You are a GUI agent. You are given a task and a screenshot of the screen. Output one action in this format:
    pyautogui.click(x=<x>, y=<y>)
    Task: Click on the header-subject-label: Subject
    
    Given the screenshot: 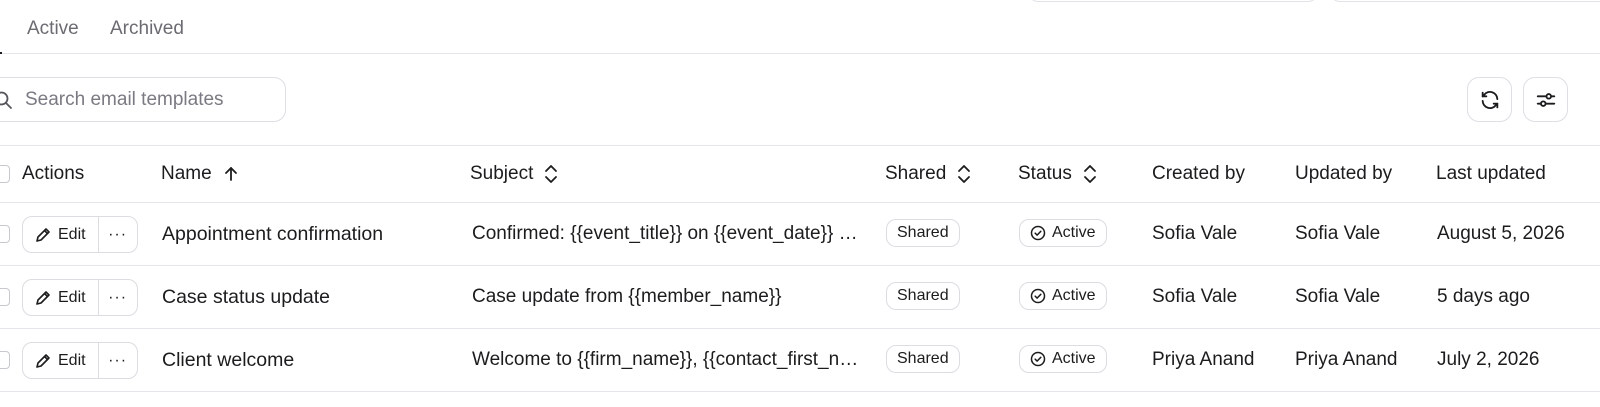 What is the action you would take?
    pyautogui.click(x=502, y=173)
    